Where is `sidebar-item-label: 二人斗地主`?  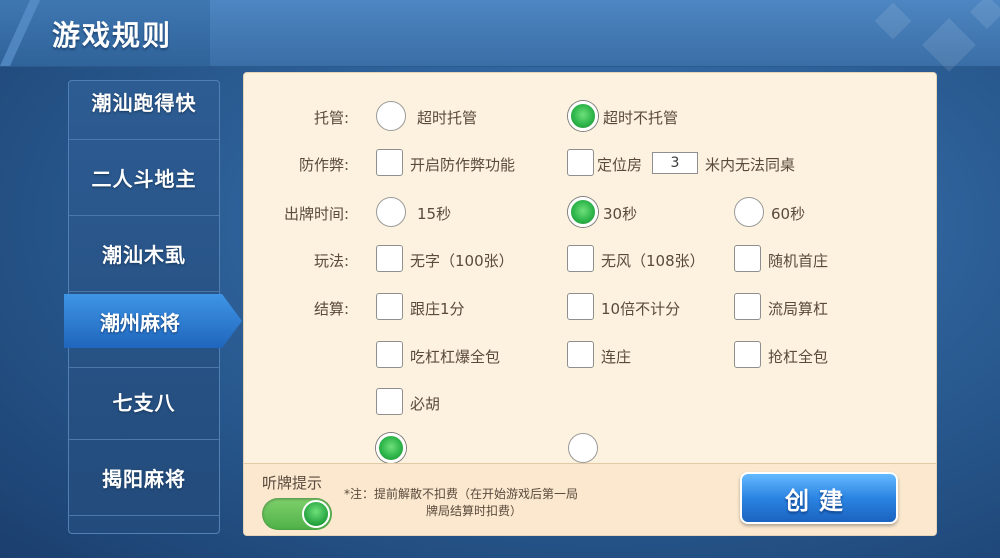
sidebar-item-label: 二人斗地主 is located at coordinates (144, 178).